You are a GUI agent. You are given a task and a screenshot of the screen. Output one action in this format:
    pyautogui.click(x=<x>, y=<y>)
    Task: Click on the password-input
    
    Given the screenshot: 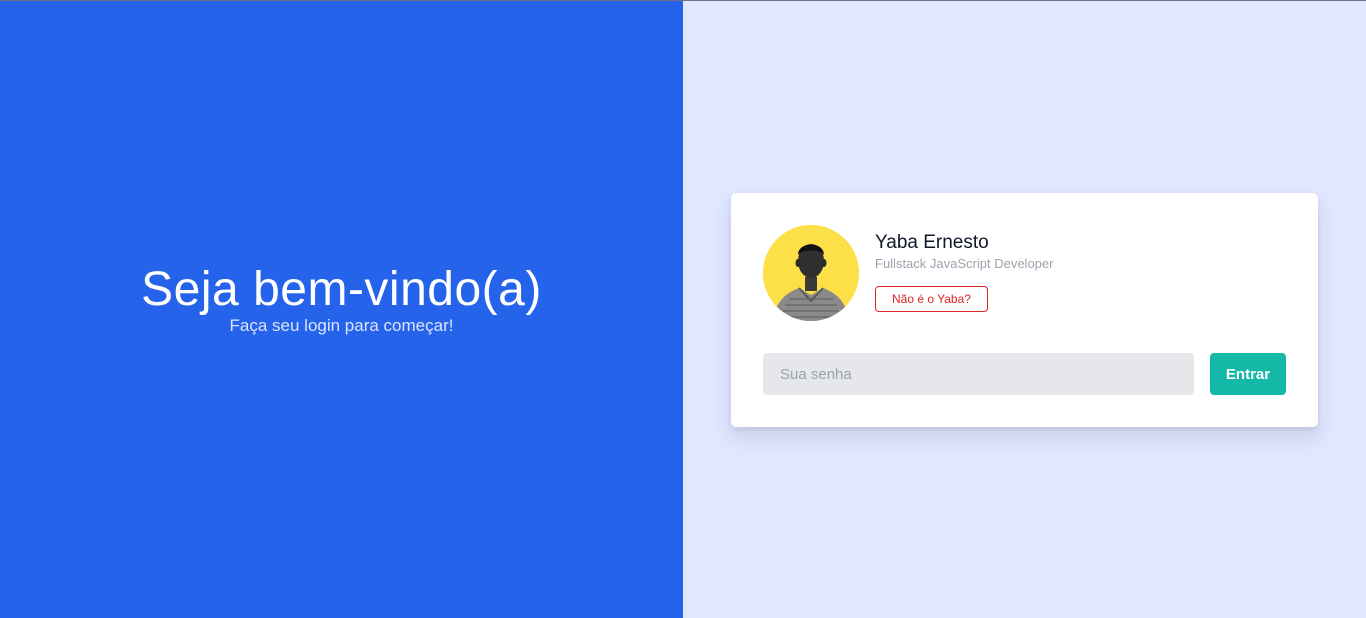 What is the action you would take?
    pyautogui.click(x=978, y=374)
    